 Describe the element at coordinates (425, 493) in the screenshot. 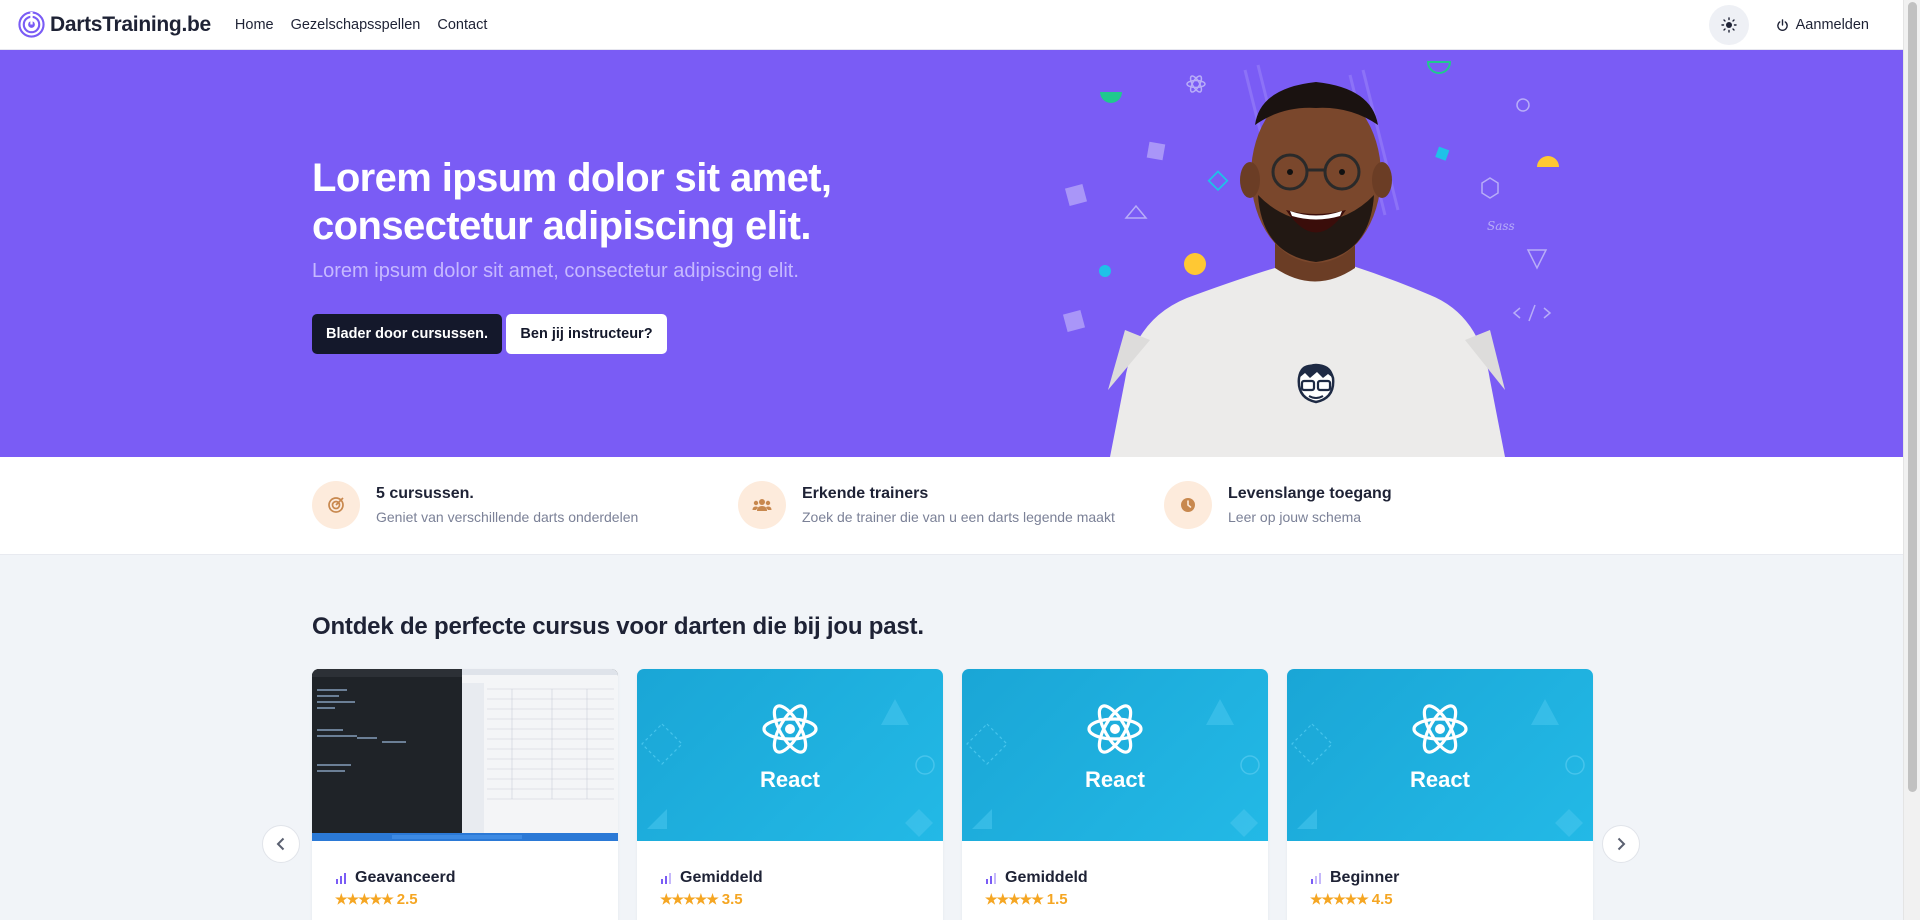

I see `feature-title: 5 cursussen.` at that location.